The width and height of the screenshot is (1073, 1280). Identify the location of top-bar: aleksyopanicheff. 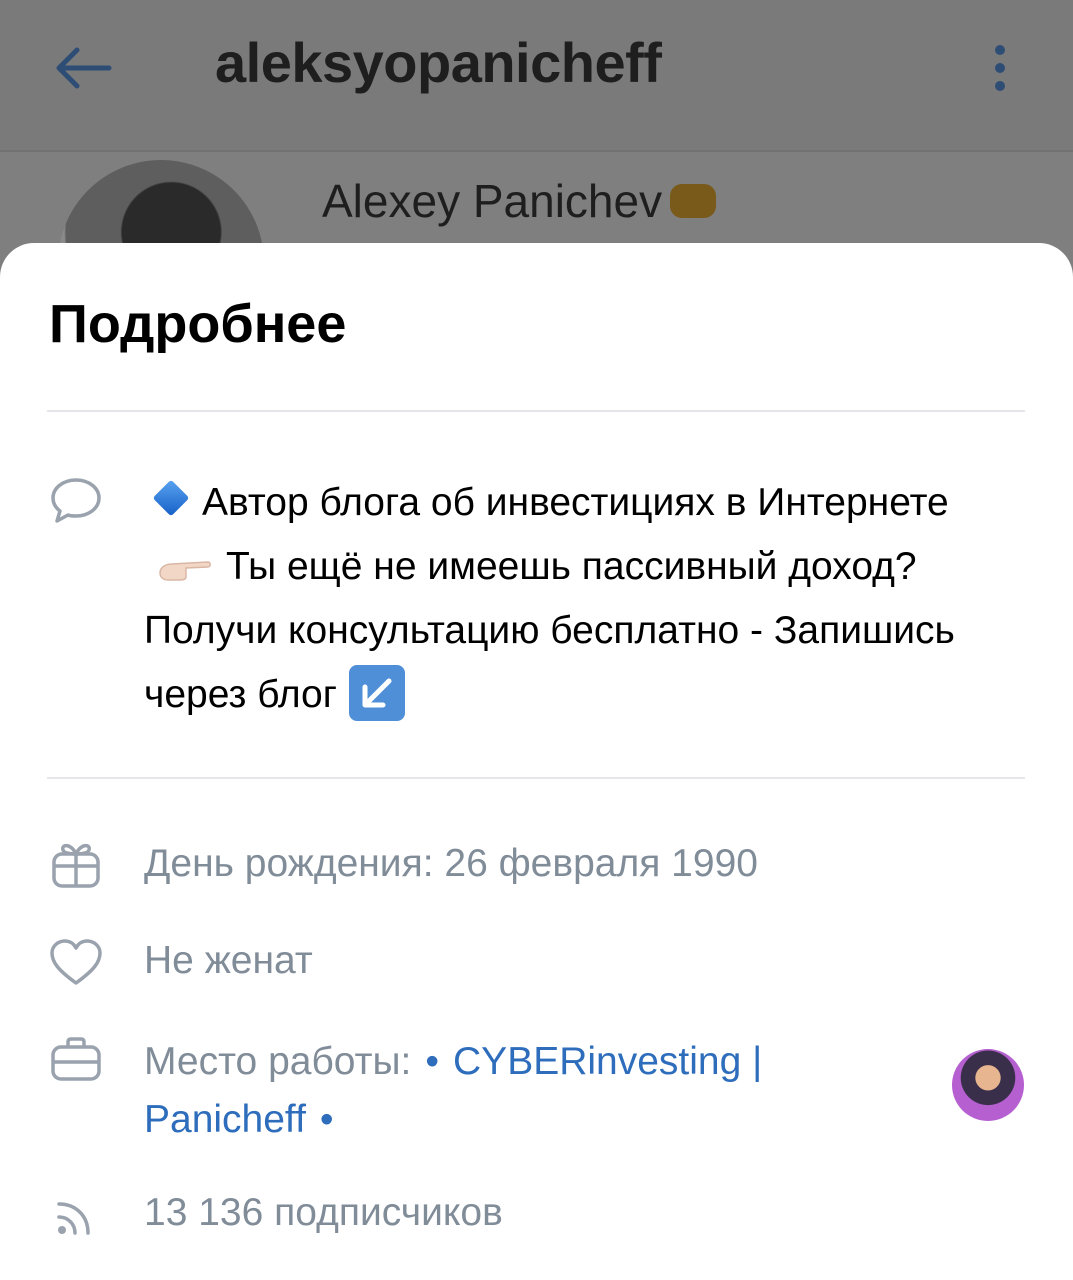
(536, 76).